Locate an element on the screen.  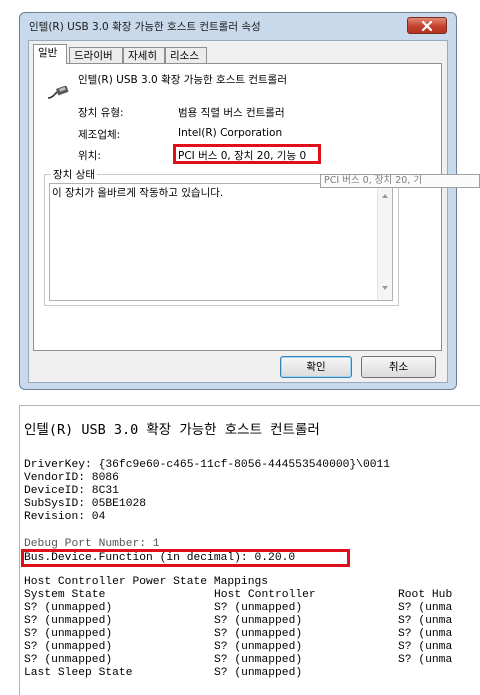
device-status-group: 장치 상태 이 장치가 올바르게 작동하고 있습니다. is located at coordinates (221, 236).